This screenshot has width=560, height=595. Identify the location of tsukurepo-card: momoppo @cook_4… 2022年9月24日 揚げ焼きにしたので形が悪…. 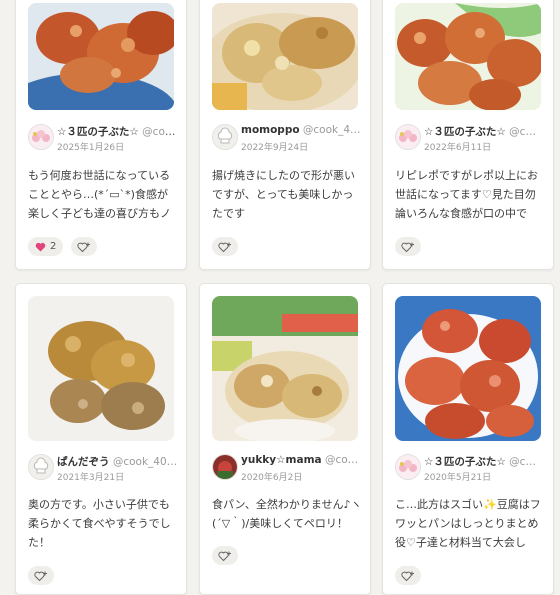
(285, 135).